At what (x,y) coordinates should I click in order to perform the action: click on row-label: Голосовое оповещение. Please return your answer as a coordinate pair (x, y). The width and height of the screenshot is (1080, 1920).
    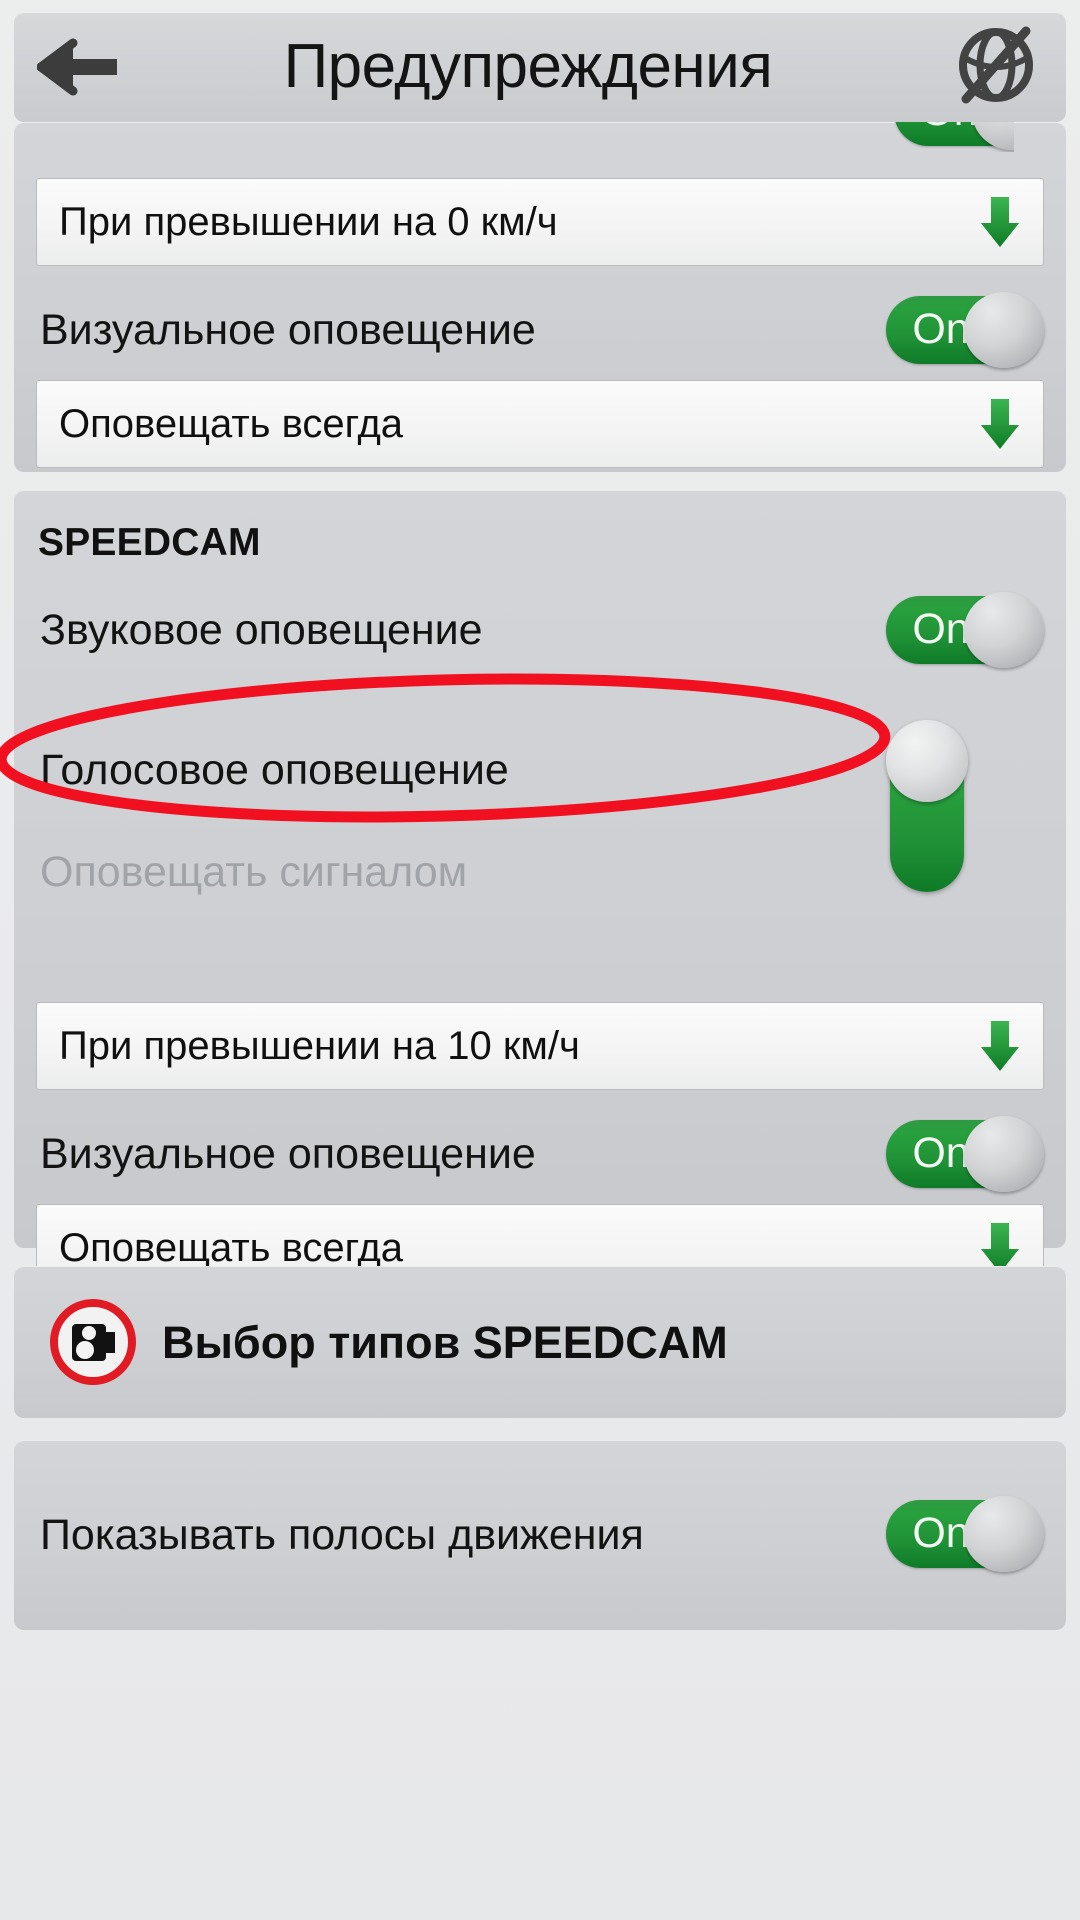
    Looking at the image, I should click on (274, 769).